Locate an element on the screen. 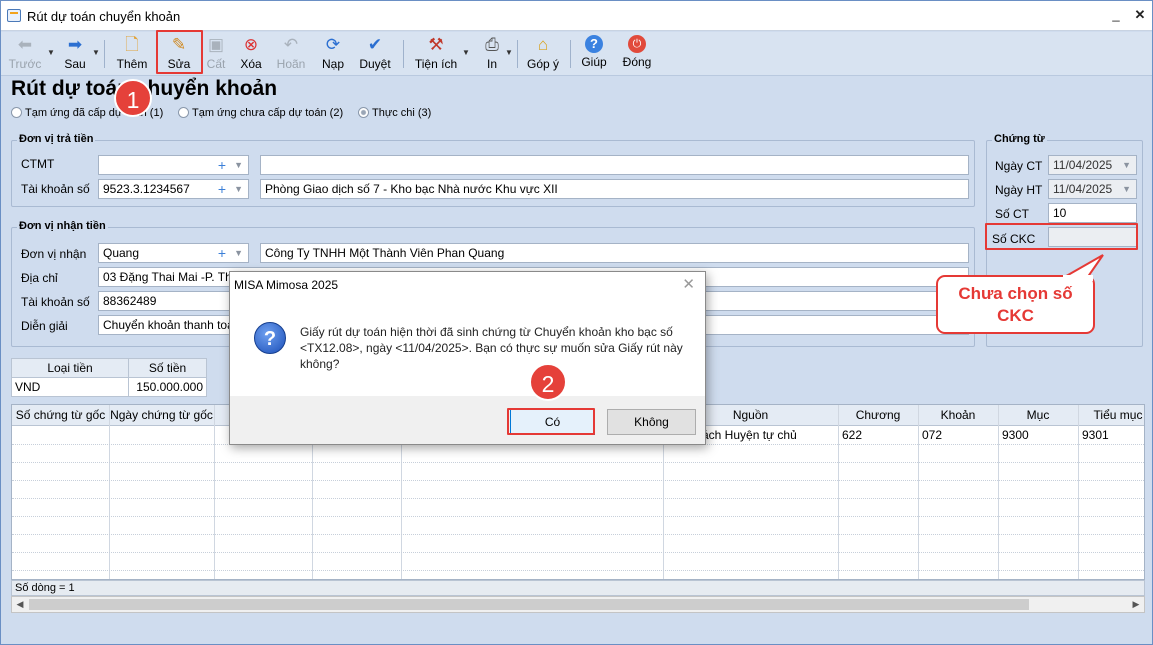  payee-unit-description: Công Ty TNHH Một Thành Viên Phan Quang is located at coordinates (614, 253).